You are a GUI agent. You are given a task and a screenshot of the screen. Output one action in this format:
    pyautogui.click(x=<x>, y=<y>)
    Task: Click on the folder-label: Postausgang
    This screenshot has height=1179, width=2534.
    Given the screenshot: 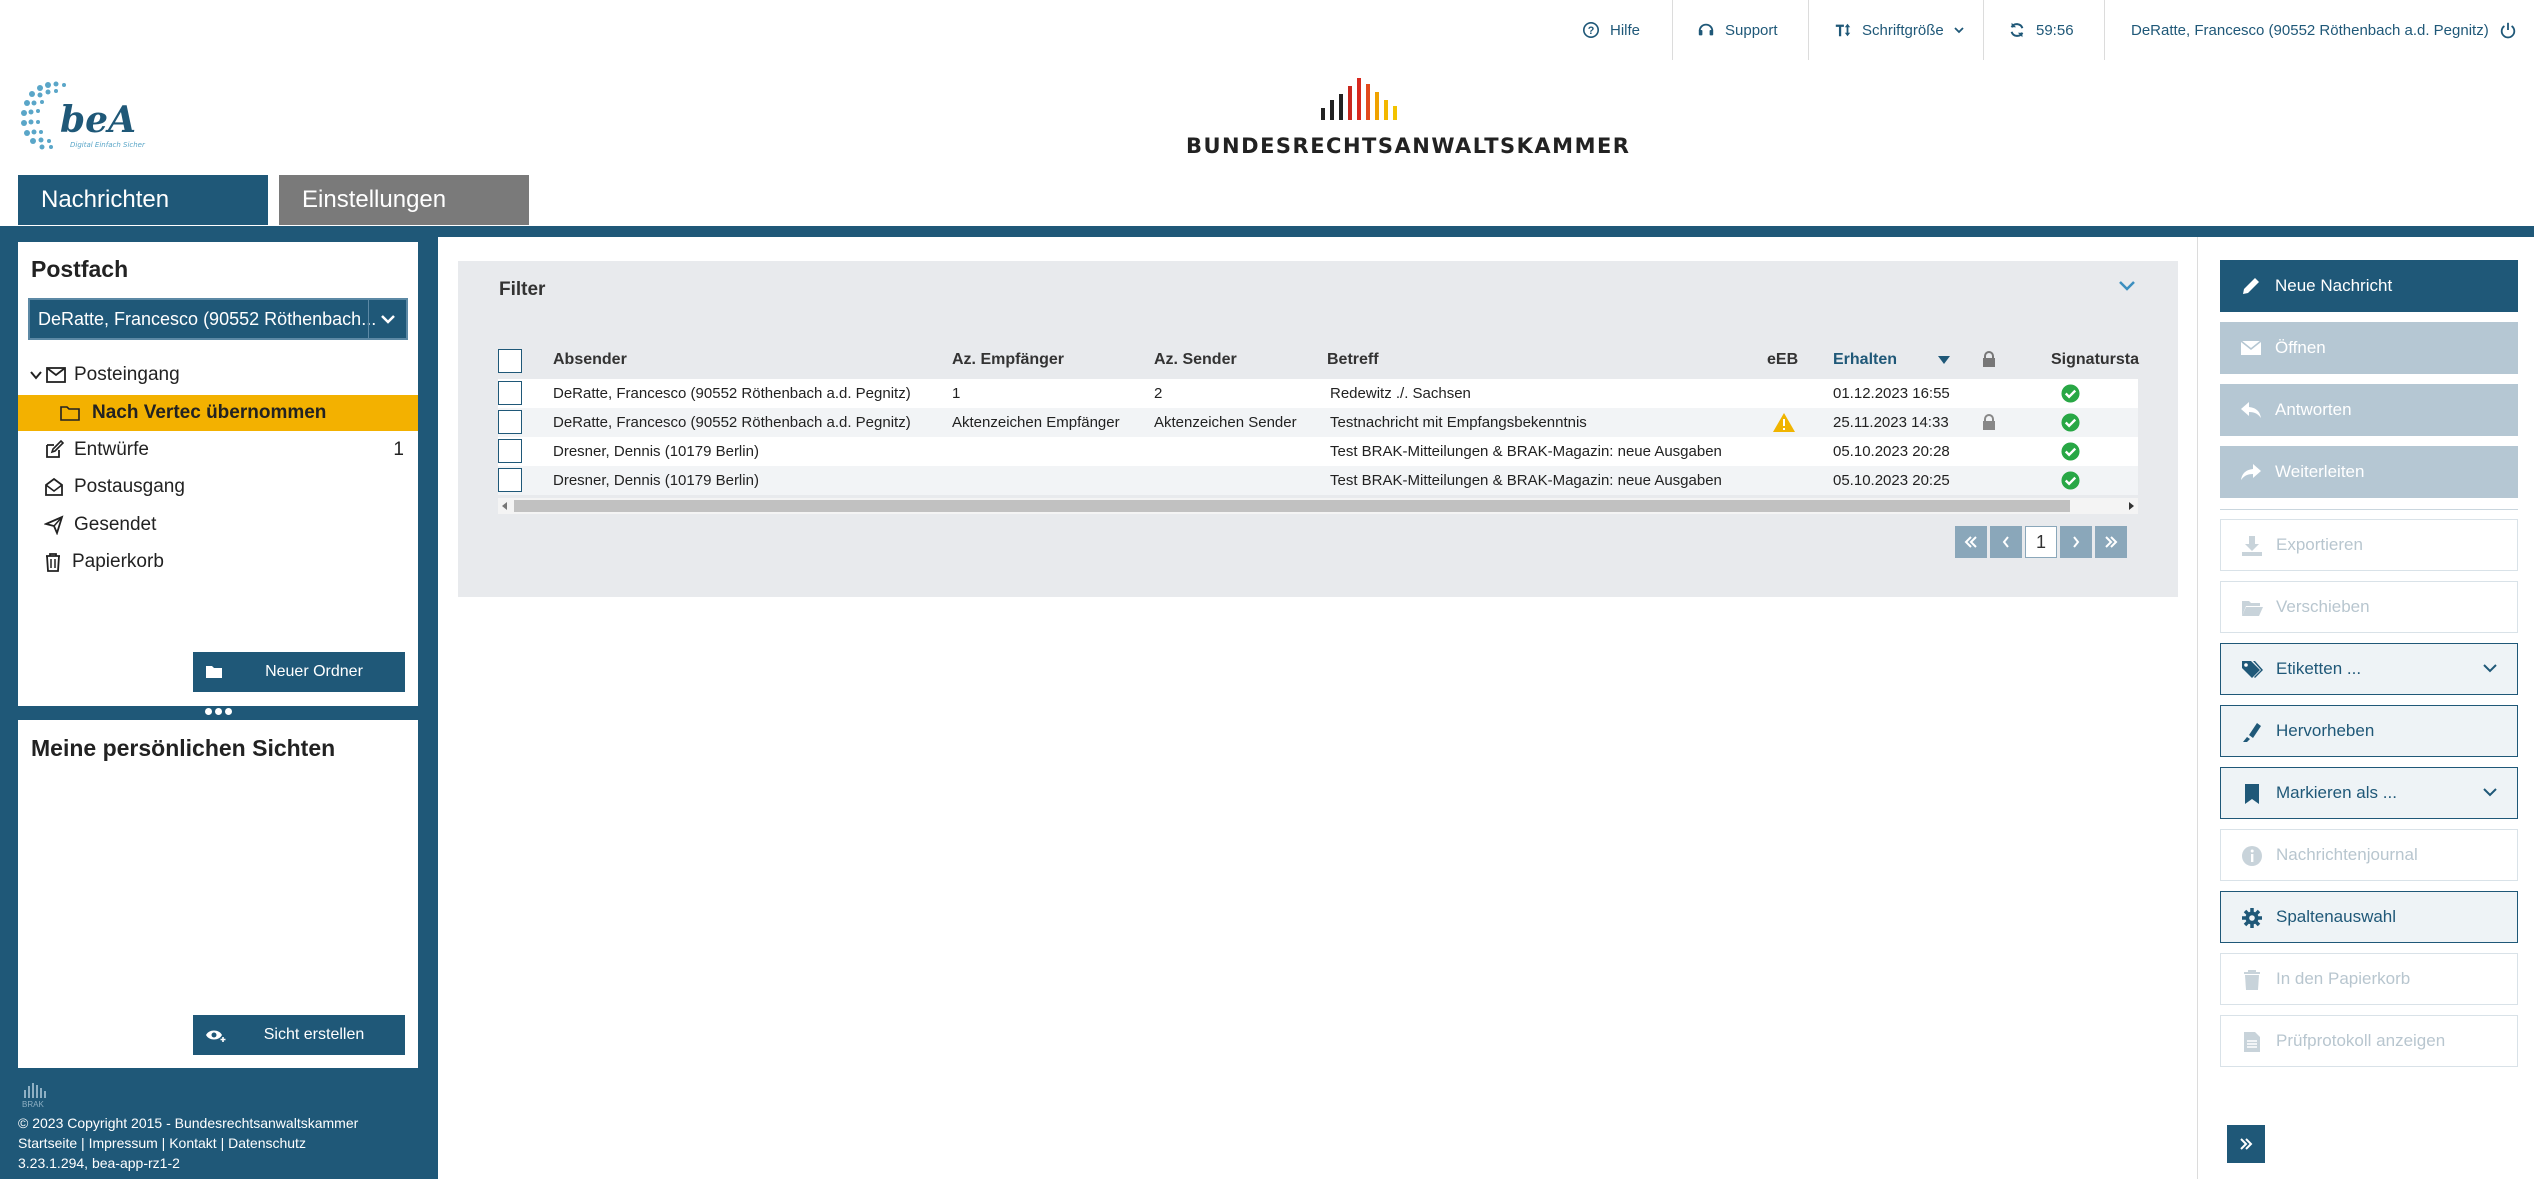 What is the action you would take?
    pyautogui.click(x=129, y=486)
    